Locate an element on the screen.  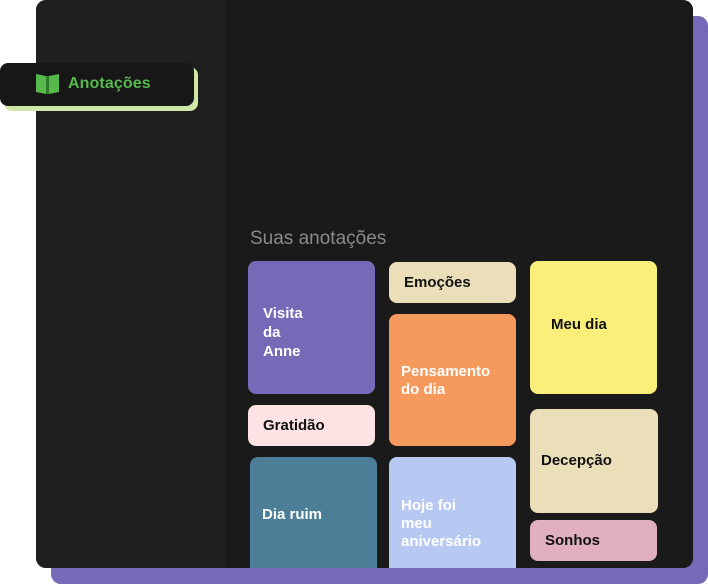
note-card-pensamento-do-dia: Pensamento do dia is located at coordinates (452, 380).